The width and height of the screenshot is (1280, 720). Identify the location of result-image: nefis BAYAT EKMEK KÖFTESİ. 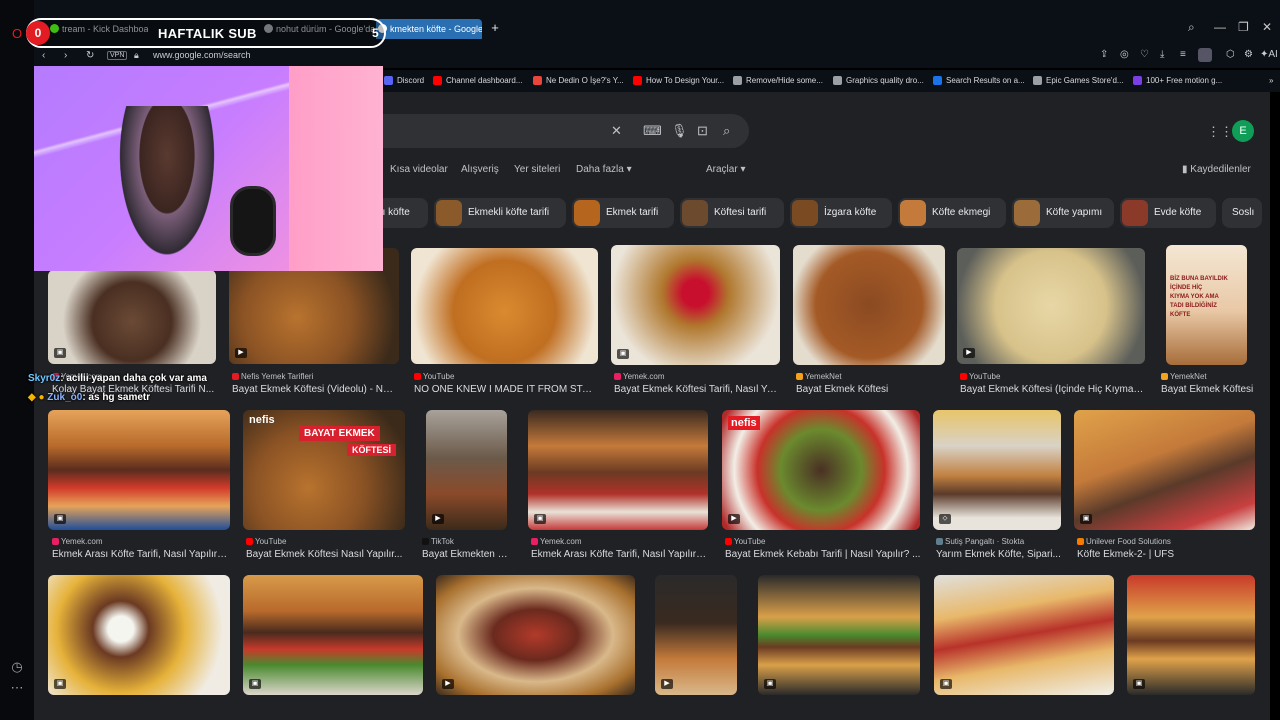
(324, 470).